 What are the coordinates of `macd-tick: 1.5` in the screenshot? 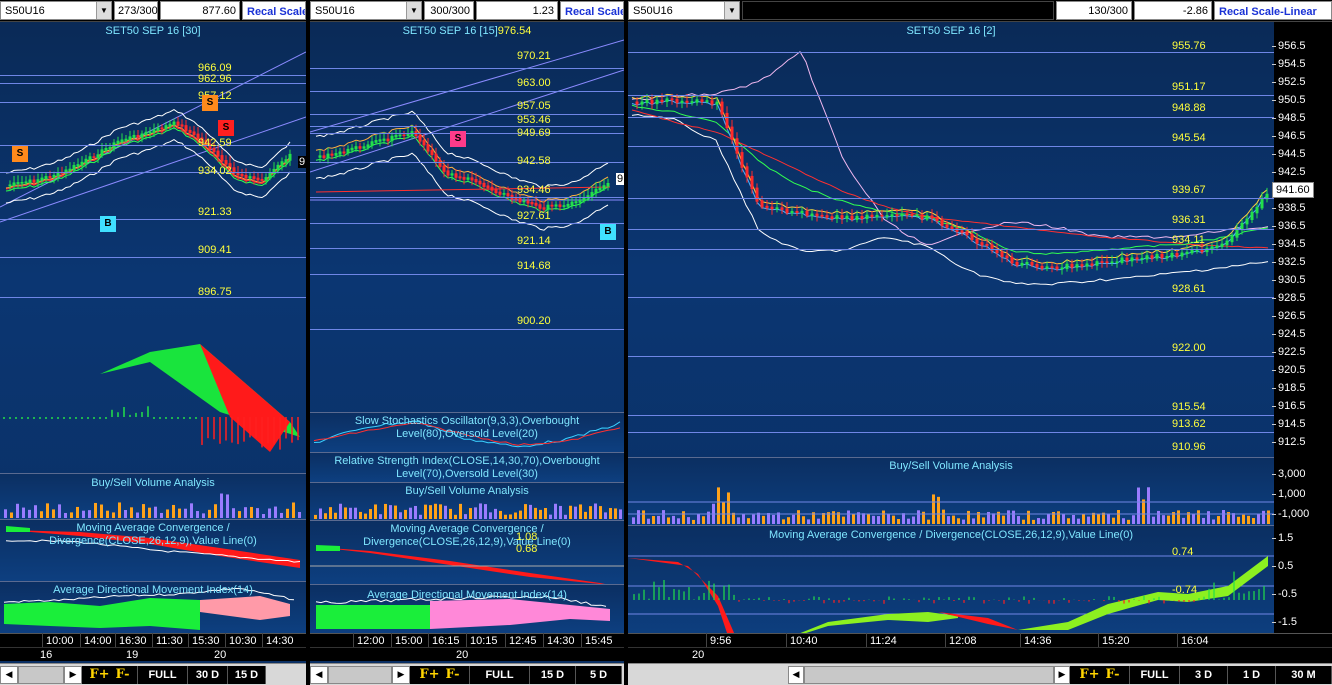 It's located at (1282, 538).